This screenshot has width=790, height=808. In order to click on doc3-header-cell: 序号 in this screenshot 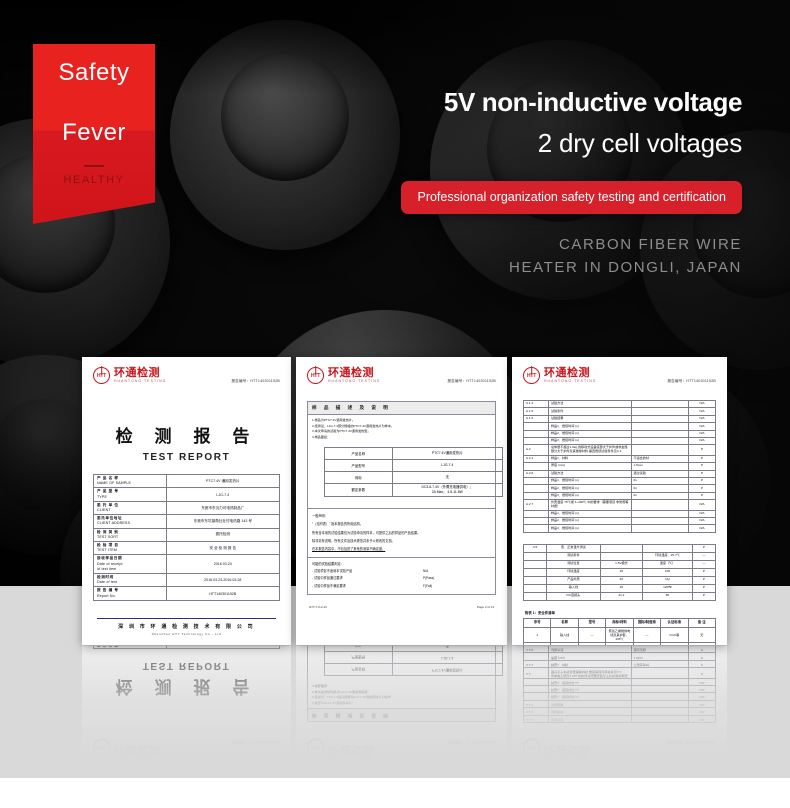, I will do `click(537, 622)`.